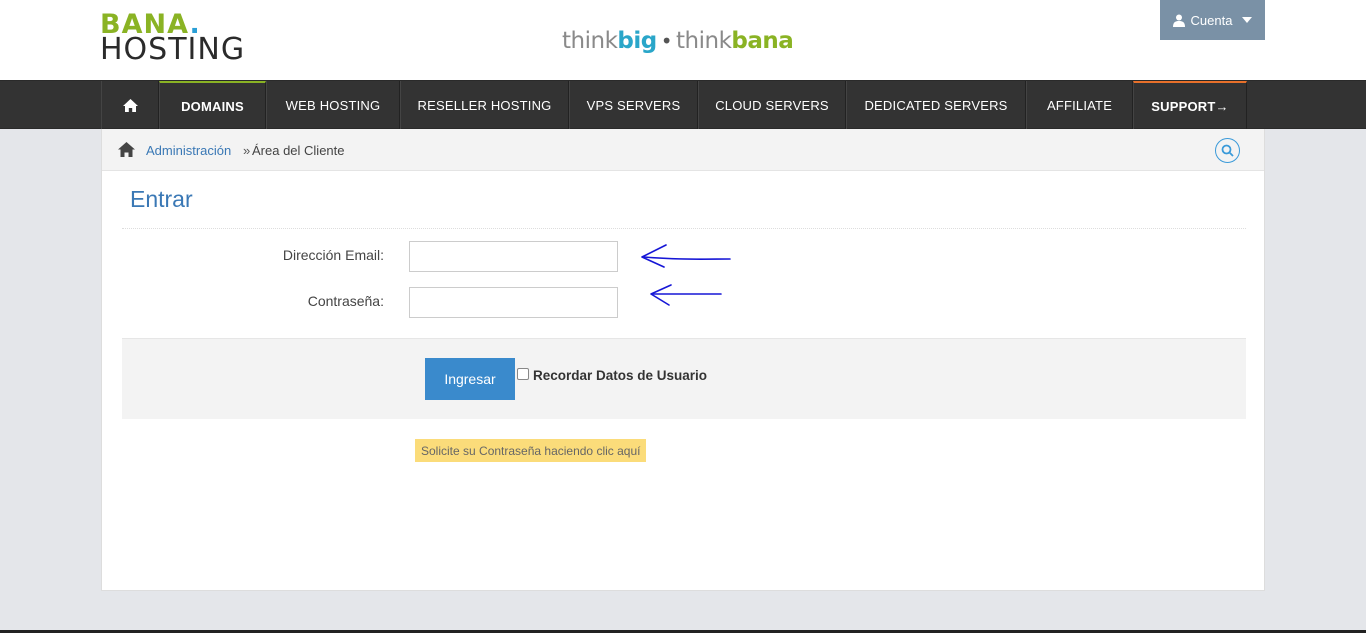 The width and height of the screenshot is (1366, 633). Describe the element at coordinates (683, 150) in the screenshot. I see `breadcrumb: Administración » Área del Cliente` at that location.